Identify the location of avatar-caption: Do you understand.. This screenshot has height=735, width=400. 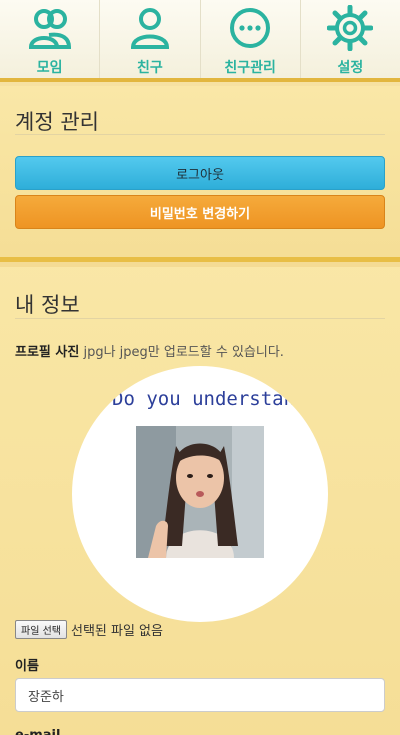
(215, 399).